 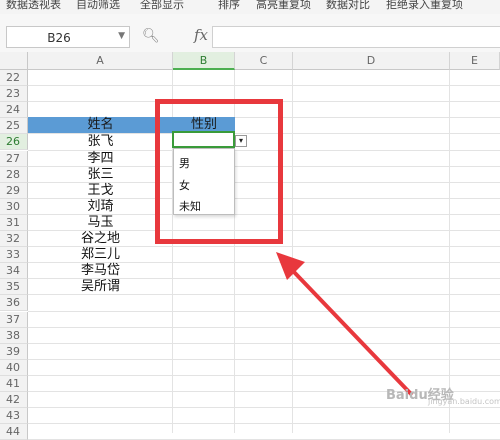 What do you see at coordinates (464, 401) in the screenshot?
I see `watermark-url: jingyan.baidu.com` at bounding box center [464, 401].